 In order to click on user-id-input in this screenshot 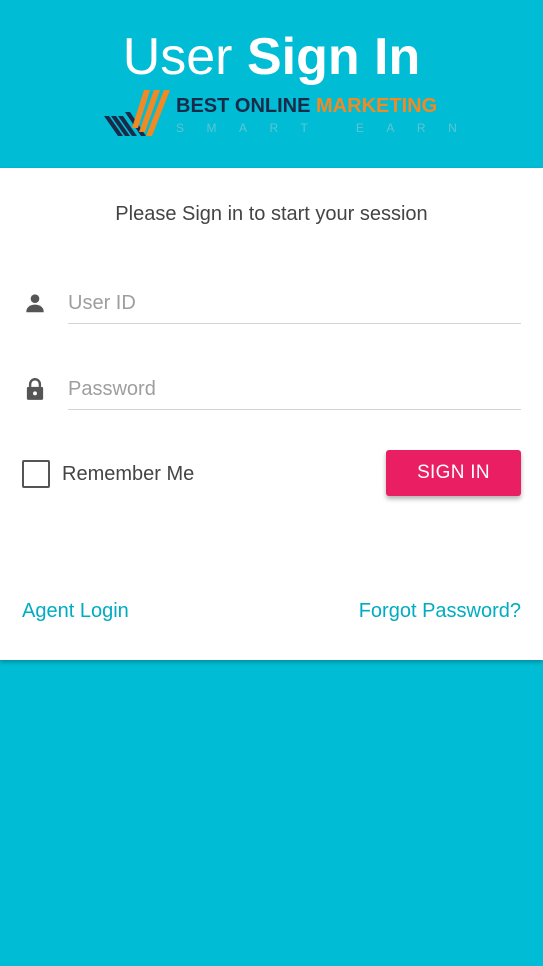, I will do `click(294, 304)`.